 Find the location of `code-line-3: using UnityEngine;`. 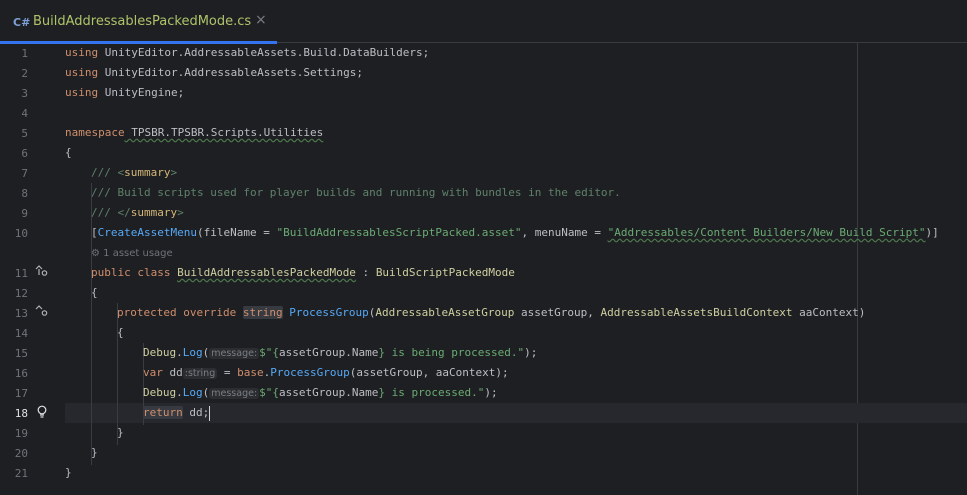

code-line-3: using UnityEngine; is located at coordinates (124, 93).